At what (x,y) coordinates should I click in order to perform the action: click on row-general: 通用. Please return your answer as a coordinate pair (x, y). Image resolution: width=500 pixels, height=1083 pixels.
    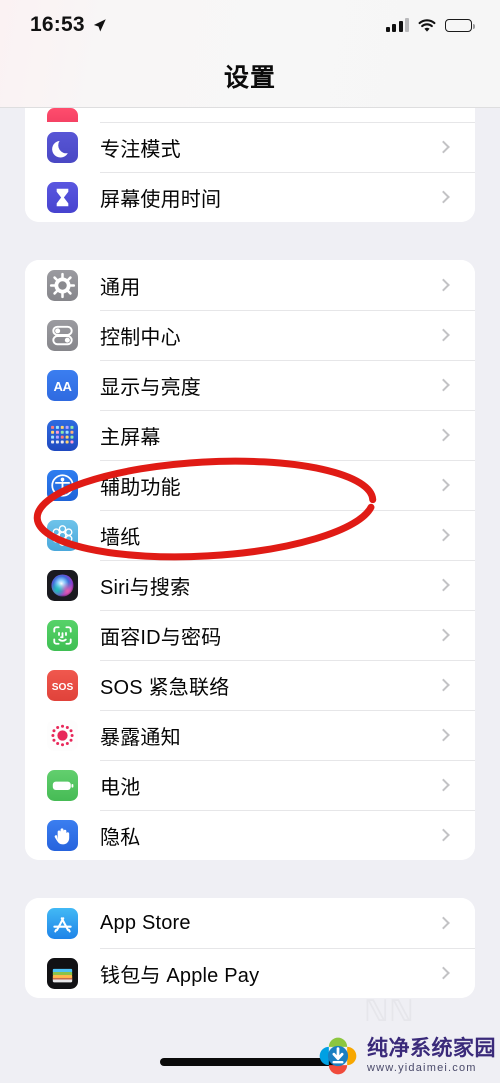
    Looking at the image, I should click on (250, 285).